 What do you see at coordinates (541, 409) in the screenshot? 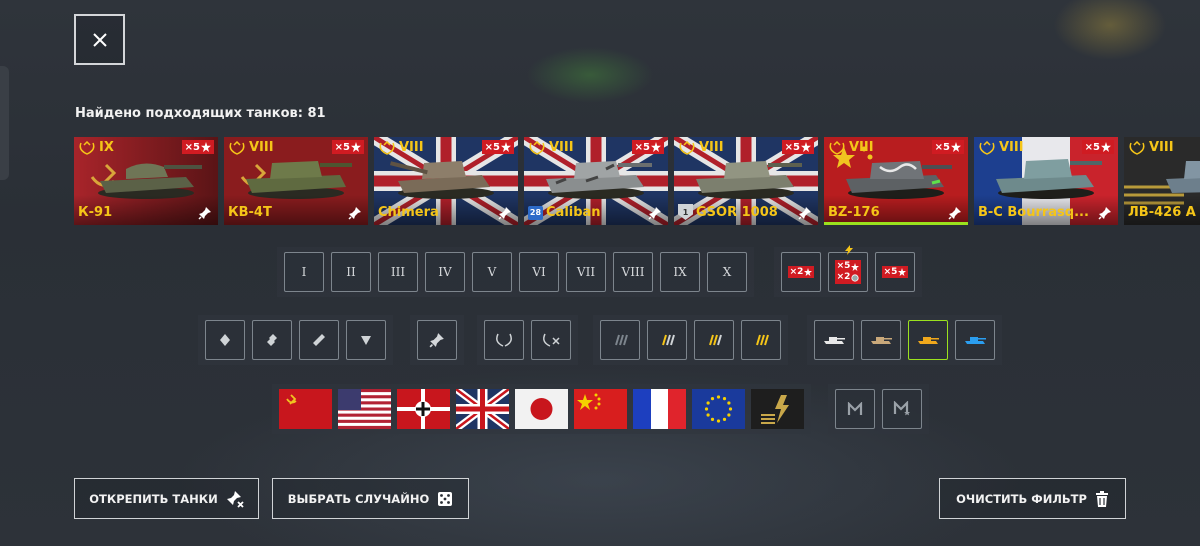
I see `nation-japan-filter` at bounding box center [541, 409].